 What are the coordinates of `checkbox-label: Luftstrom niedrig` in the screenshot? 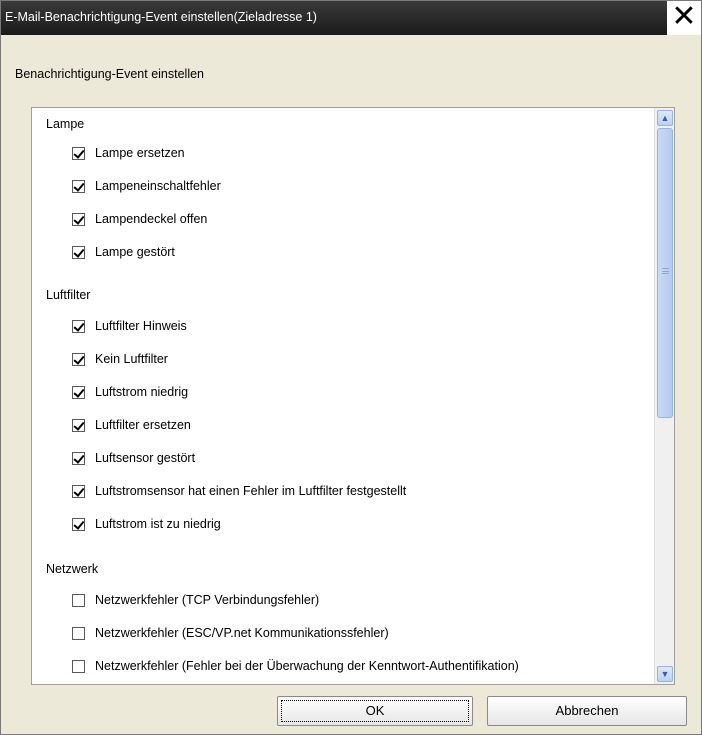 It's located at (142, 392).